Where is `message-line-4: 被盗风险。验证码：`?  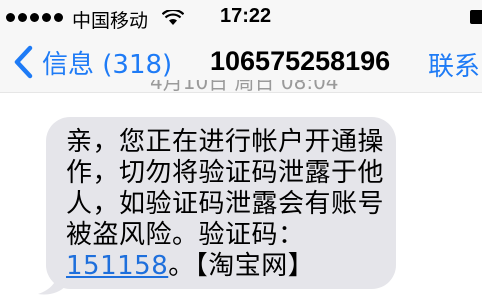 message-line-4: 被盗风险。验证码： is located at coordinates (185, 235).